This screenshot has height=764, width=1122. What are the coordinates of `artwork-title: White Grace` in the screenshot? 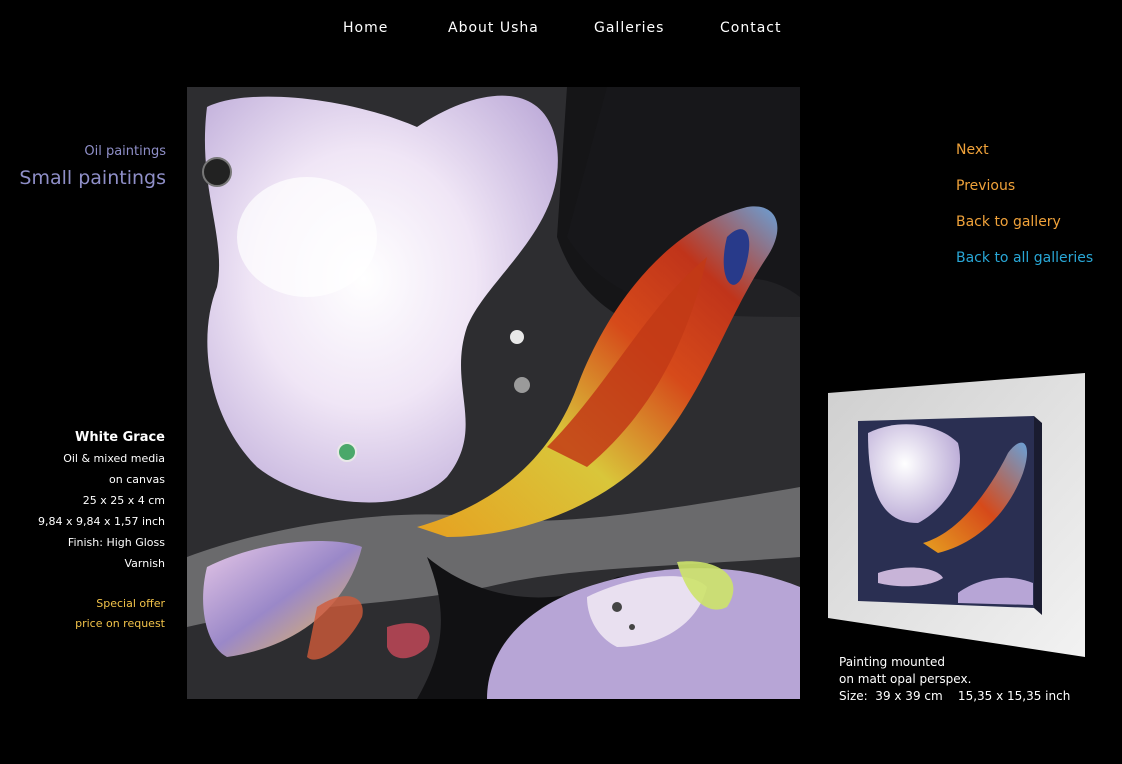 It's located at (120, 437).